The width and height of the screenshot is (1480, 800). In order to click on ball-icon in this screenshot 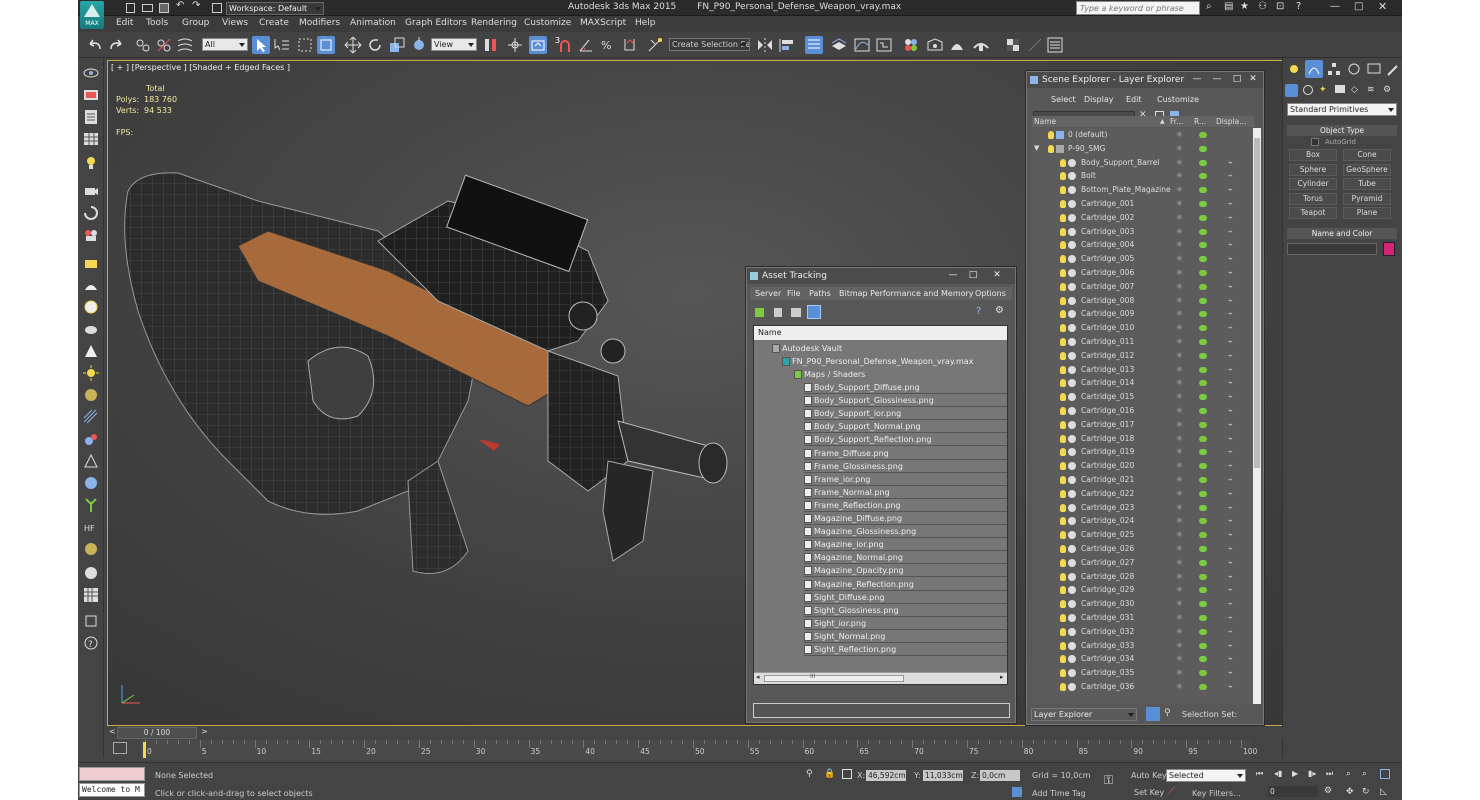, I will do `click(91, 573)`.